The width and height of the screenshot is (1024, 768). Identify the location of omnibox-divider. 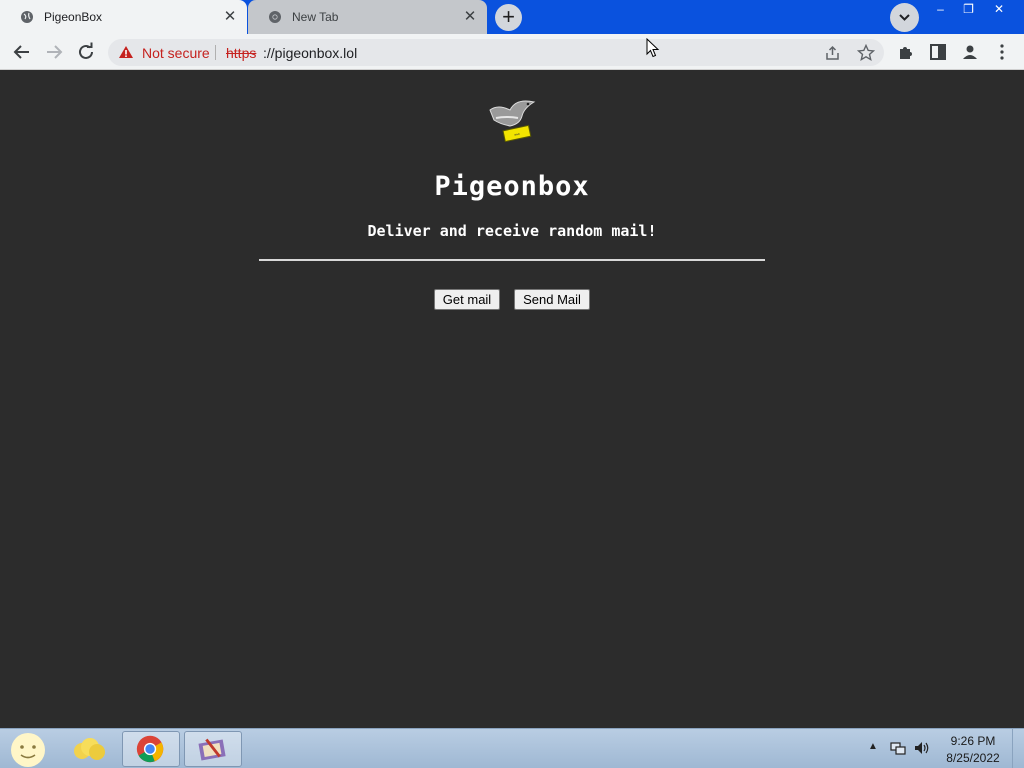
(215, 52).